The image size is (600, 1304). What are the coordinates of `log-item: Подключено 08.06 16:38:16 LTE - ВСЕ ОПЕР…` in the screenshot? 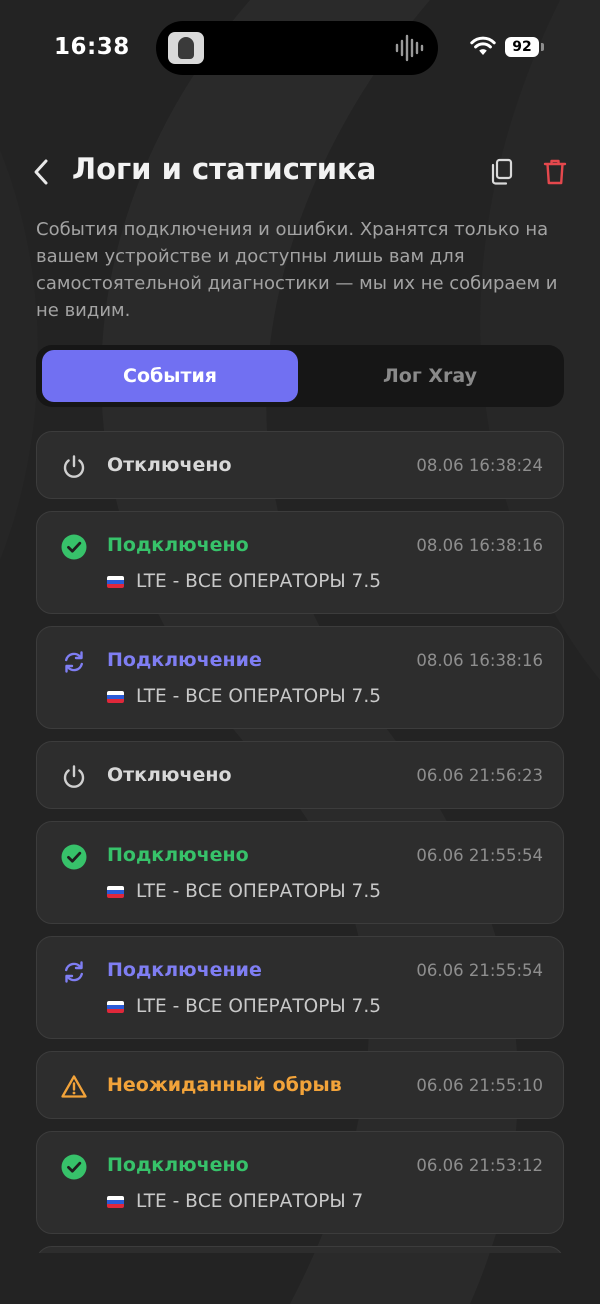 It's located at (300, 562).